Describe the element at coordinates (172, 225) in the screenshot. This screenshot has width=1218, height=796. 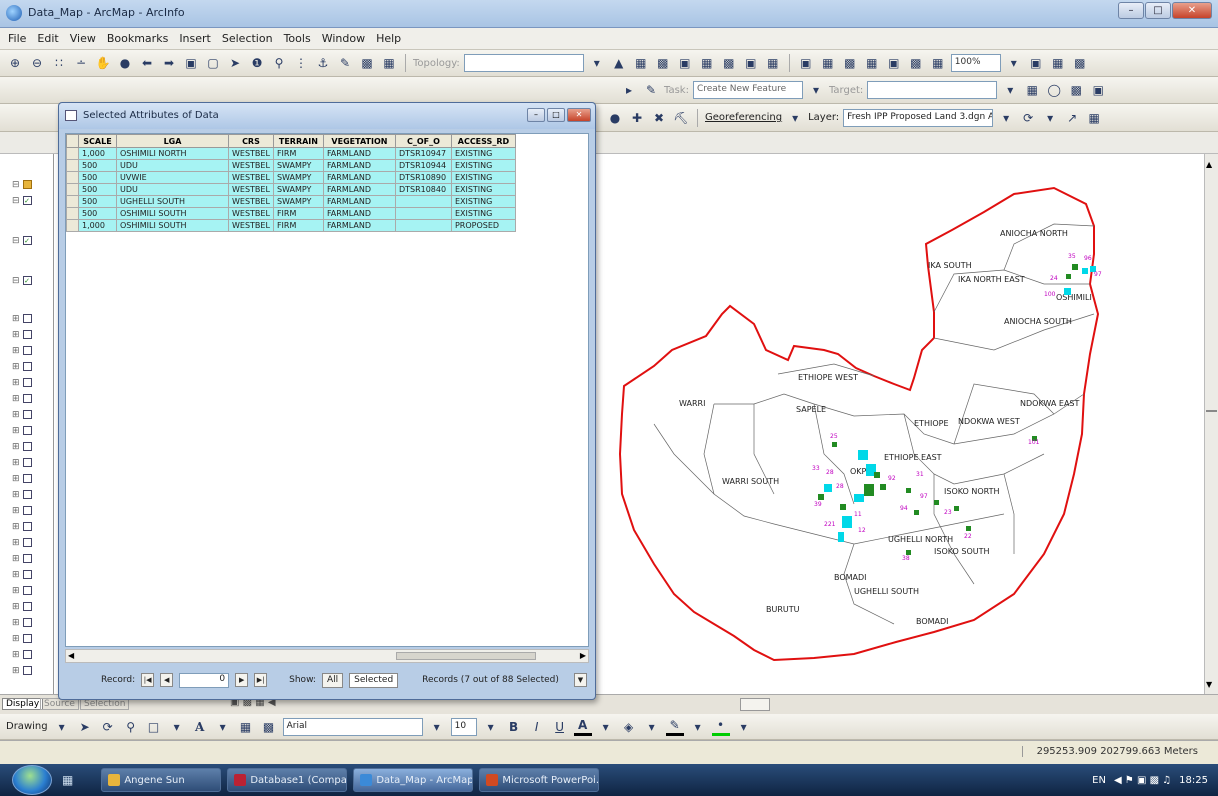
I see `table-cell: OSHIMILI SOUTH` at that location.